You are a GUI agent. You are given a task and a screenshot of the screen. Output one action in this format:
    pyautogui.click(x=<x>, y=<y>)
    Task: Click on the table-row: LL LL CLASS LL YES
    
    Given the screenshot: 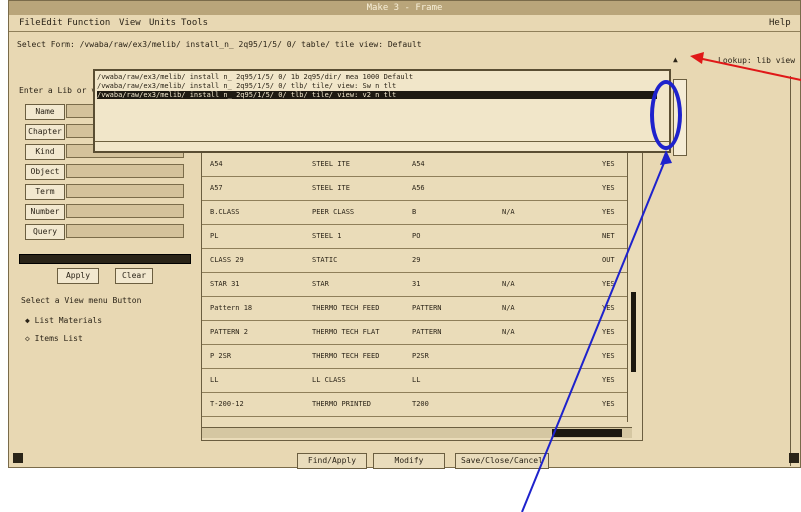 What is the action you would take?
    pyautogui.click(x=414, y=381)
    